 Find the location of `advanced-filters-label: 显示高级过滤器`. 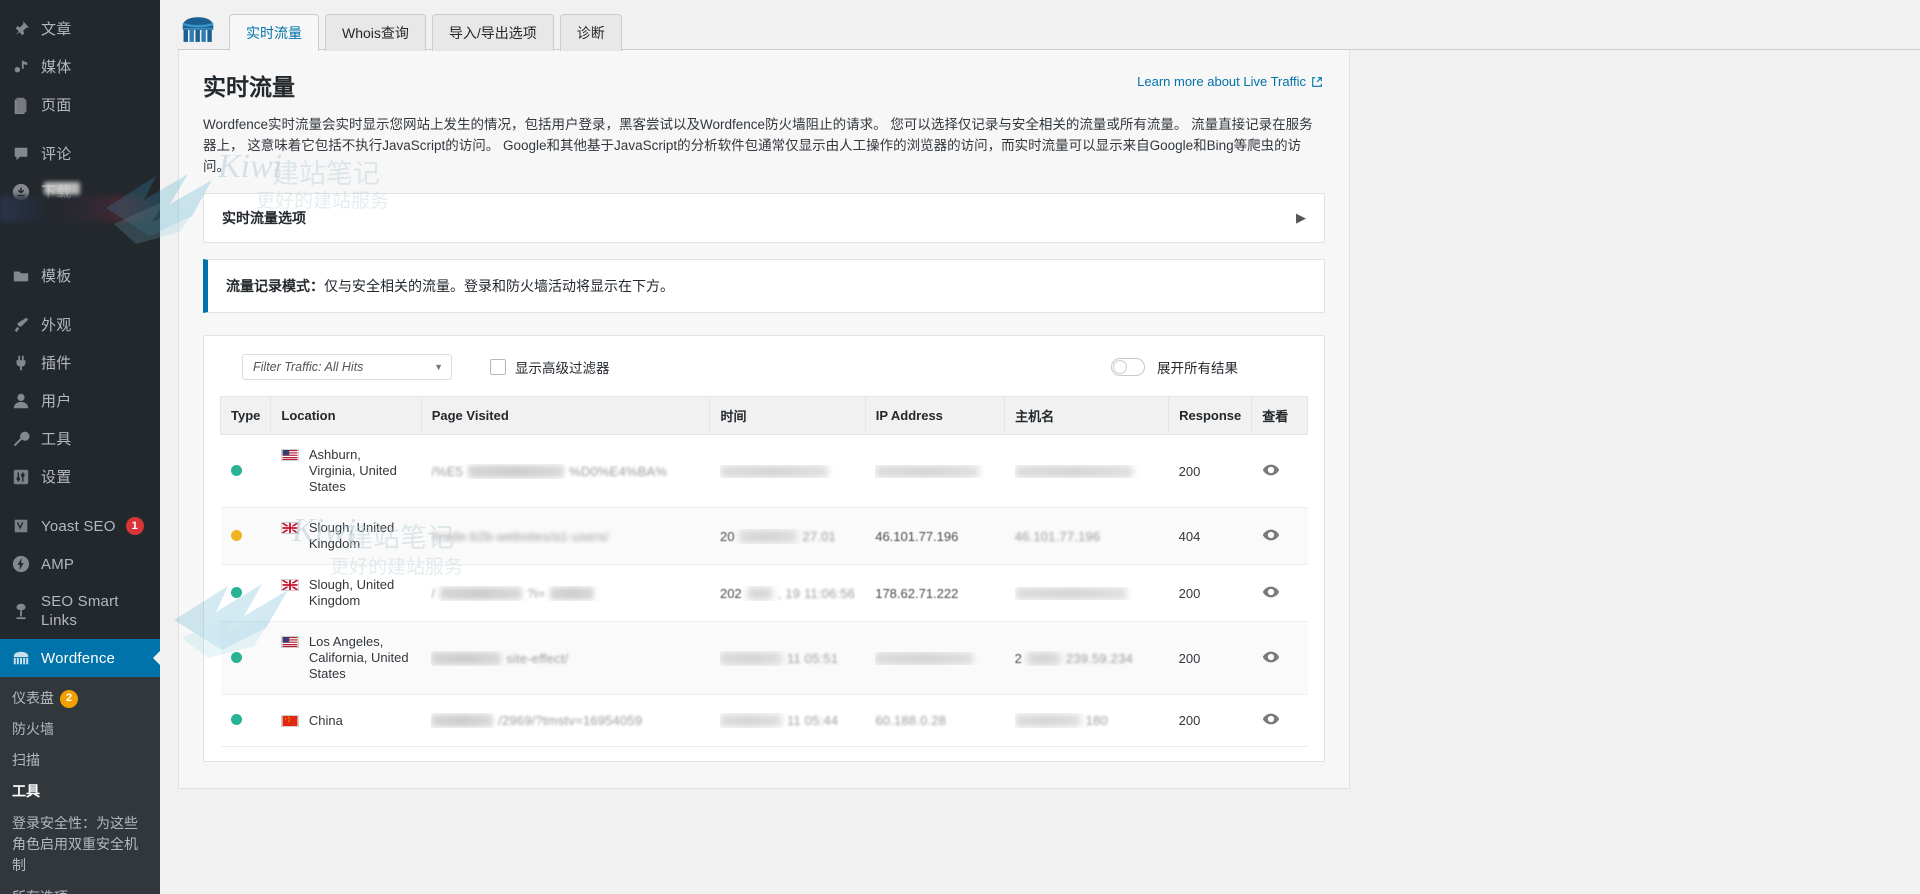

advanced-filters-label: 显示高级过滤器 is located at coordinates (562, 368).